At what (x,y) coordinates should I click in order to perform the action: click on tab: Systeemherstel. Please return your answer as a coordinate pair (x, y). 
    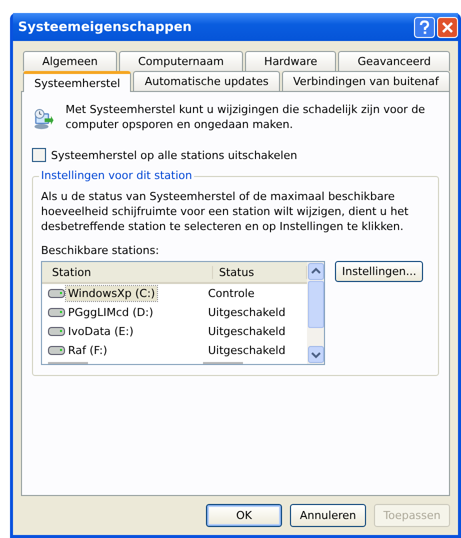
    Looking at the image, I should click on (77, 81).